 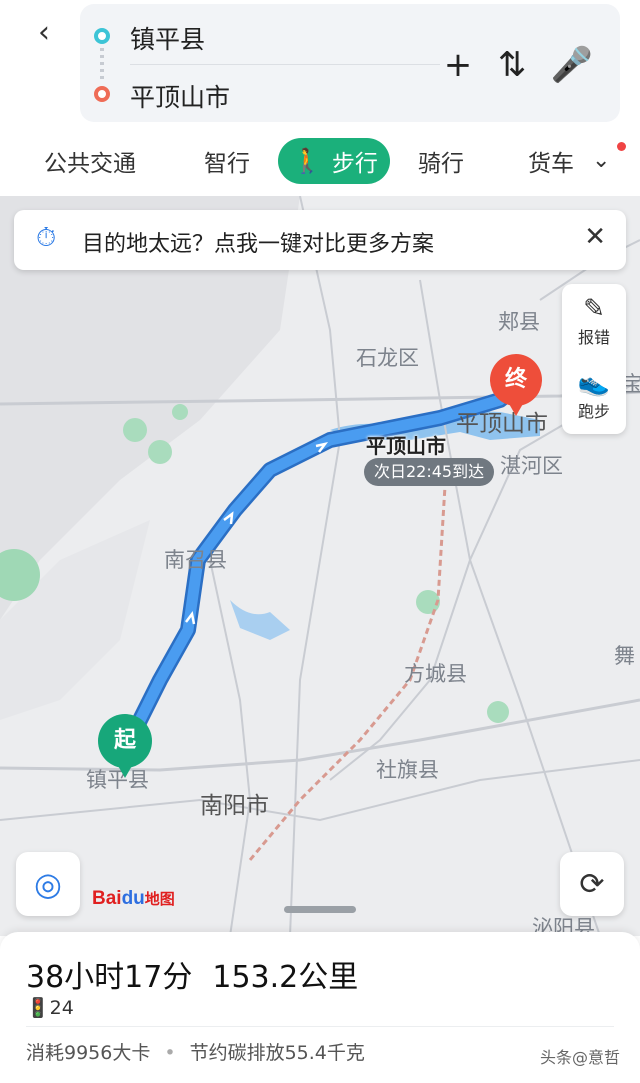 What do you see at coordinates (512, 65) in the screenshot?
I see `swap-icon: ⇅` at bounding box center [512, 65].